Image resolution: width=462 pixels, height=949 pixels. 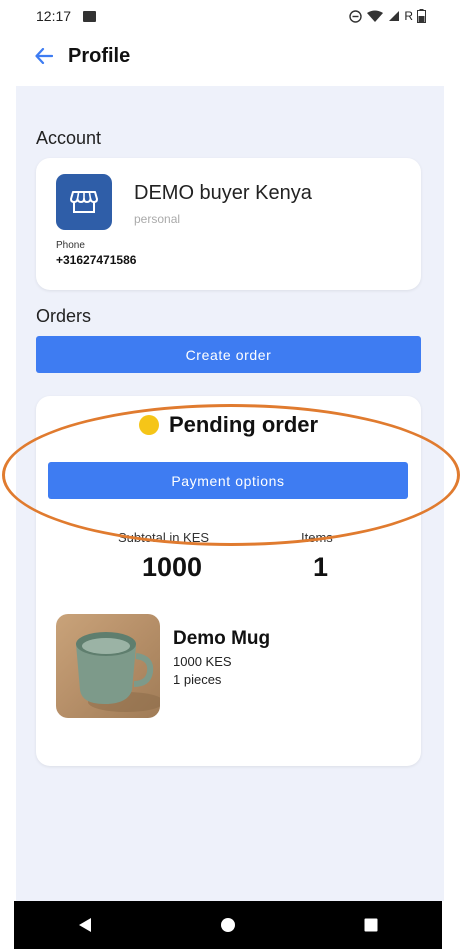 What do you see at coordinates (375, 16) in the screenshot?
I see `wifi-icon` at bounding box center [375, 16].